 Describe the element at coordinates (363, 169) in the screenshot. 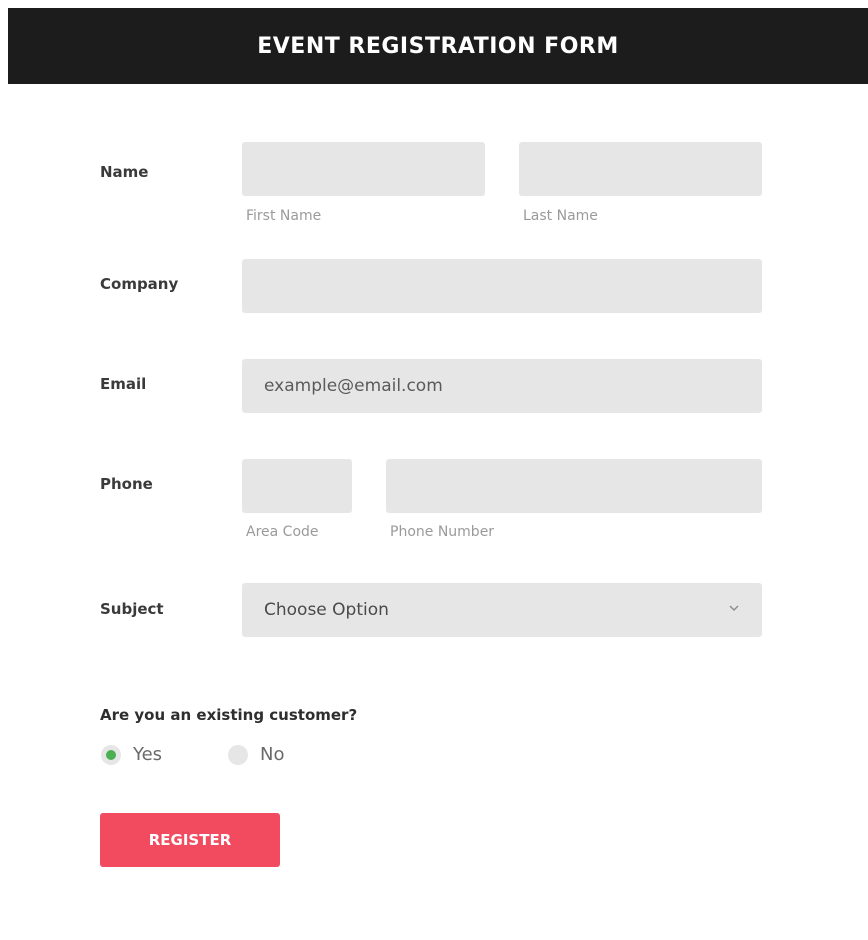

I see `first-name-input` at that location.